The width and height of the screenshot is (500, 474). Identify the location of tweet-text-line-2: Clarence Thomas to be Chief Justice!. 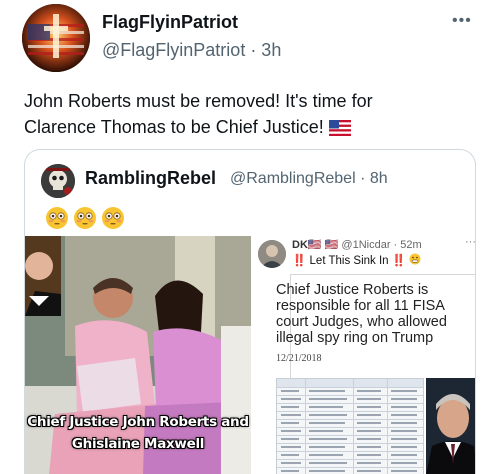
(174, 127).